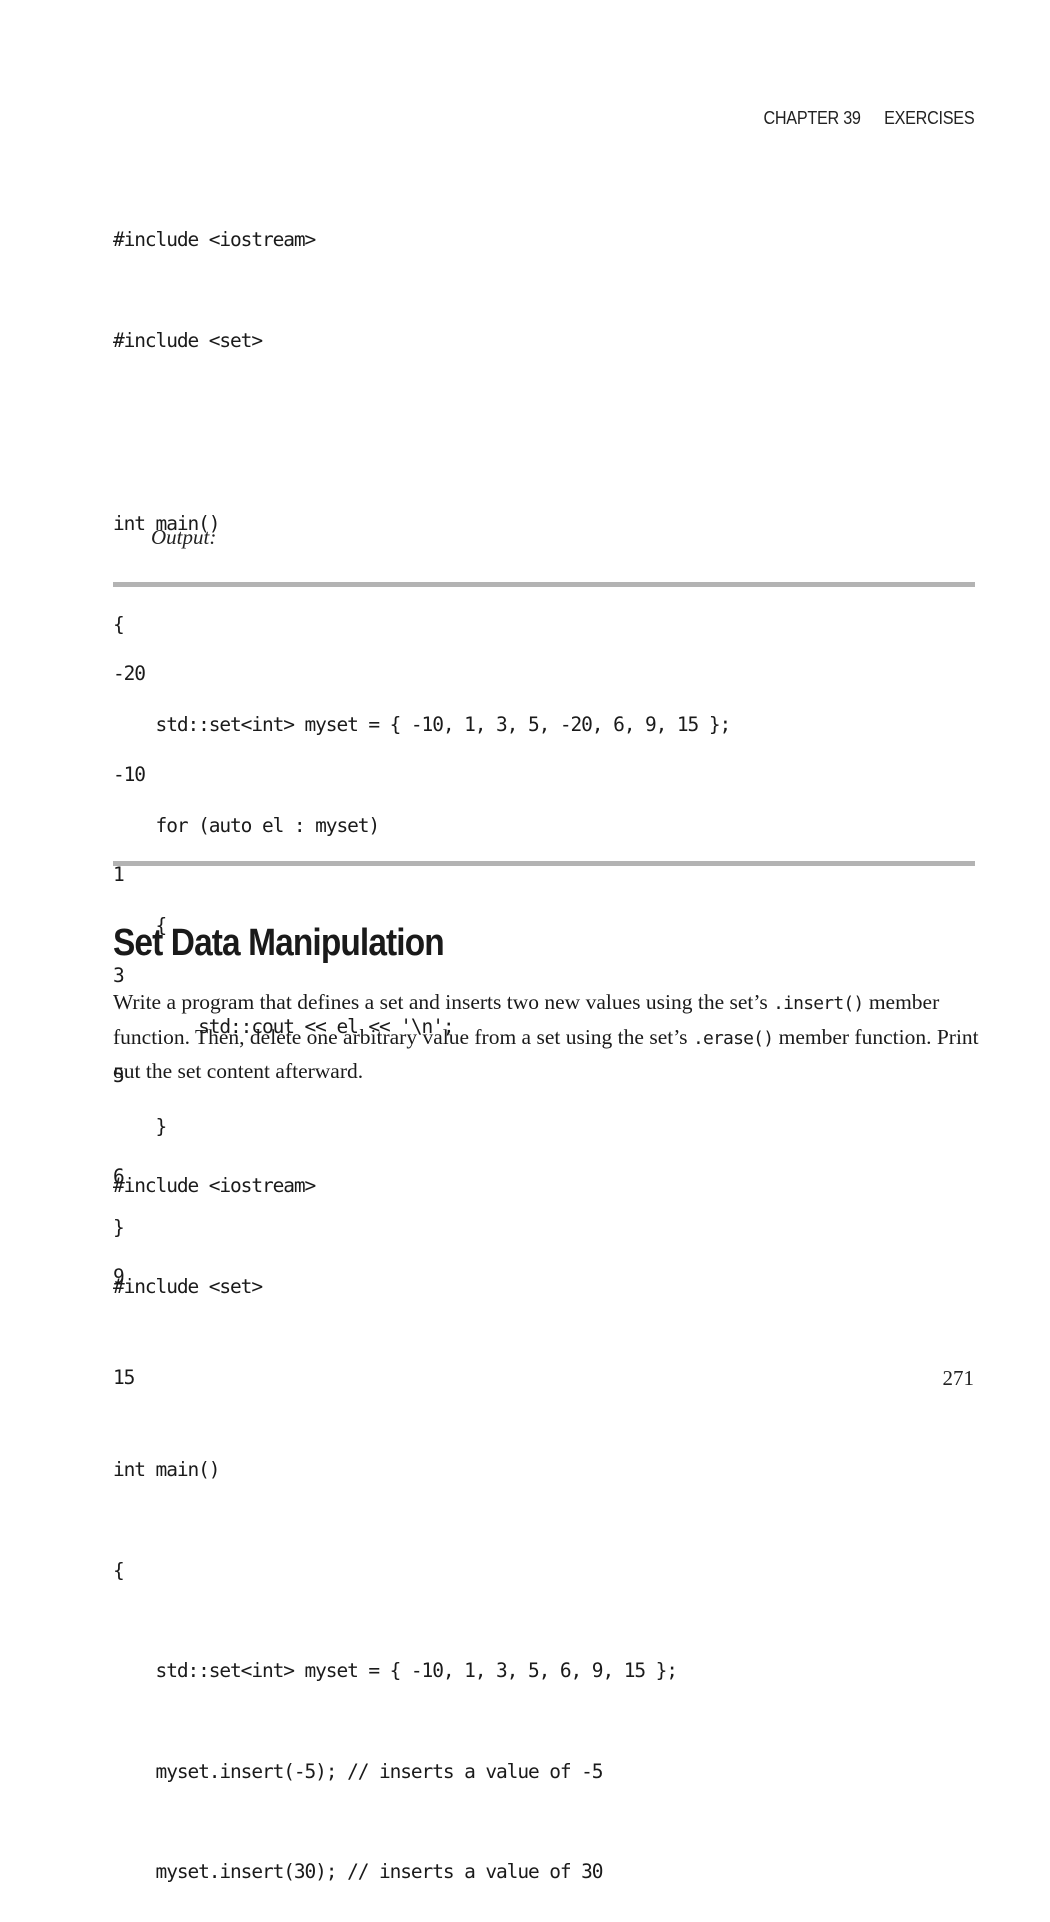 The height and width of the screenshot is (1922, 1050). Describe the element at coordinates (818, 1003) in the screenshot. I see `inline-code-insert: .insert()` at that location.